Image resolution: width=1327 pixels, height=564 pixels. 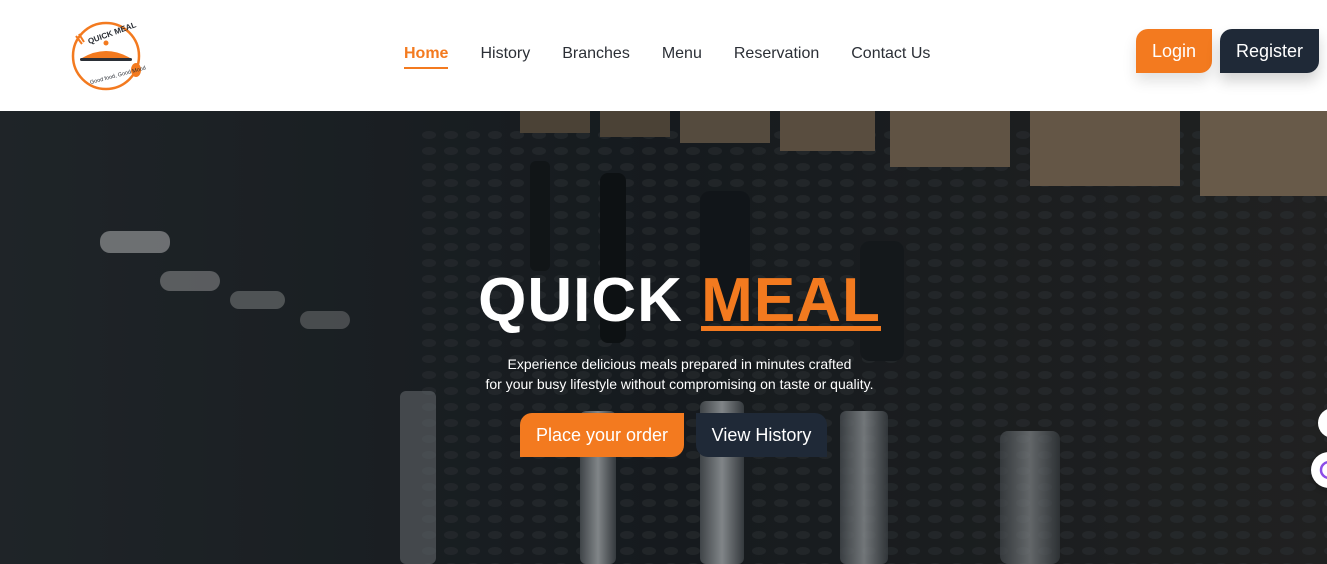 I want to click on hero-title: QUICK MEAL, so click(x=663, y=301).